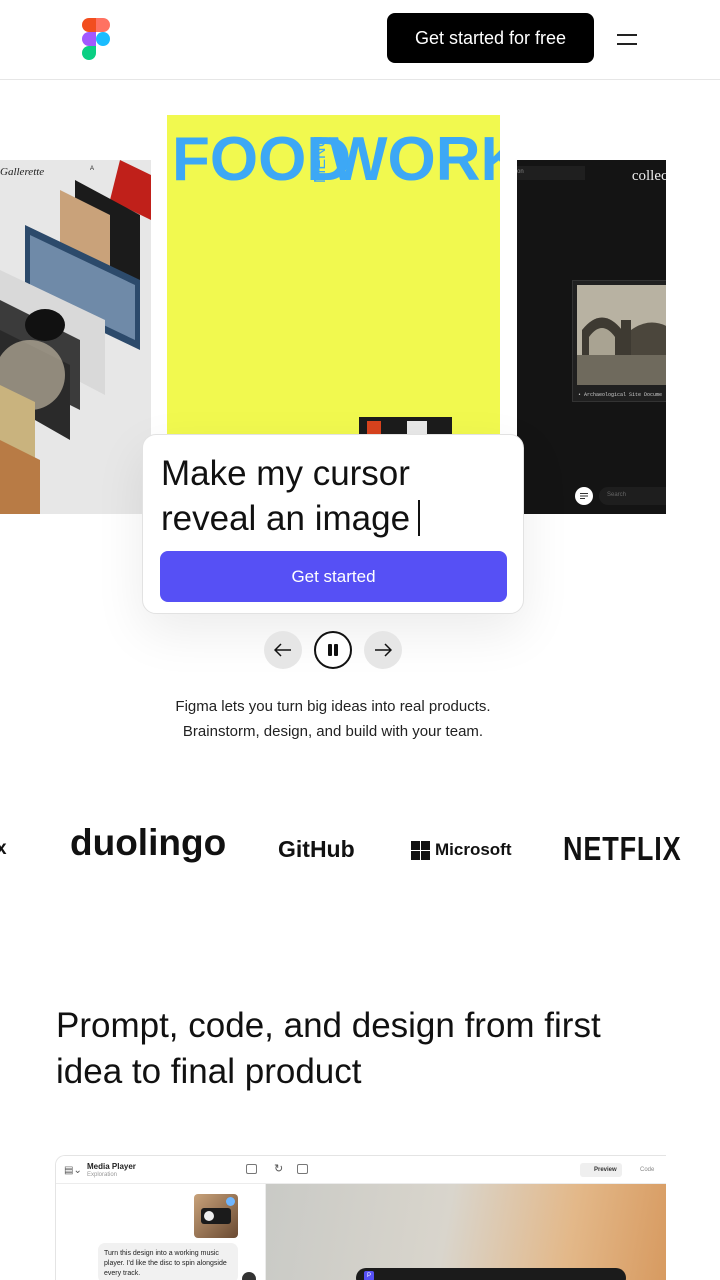  I want to click on collection-search-input: Search, so click(632, 496).